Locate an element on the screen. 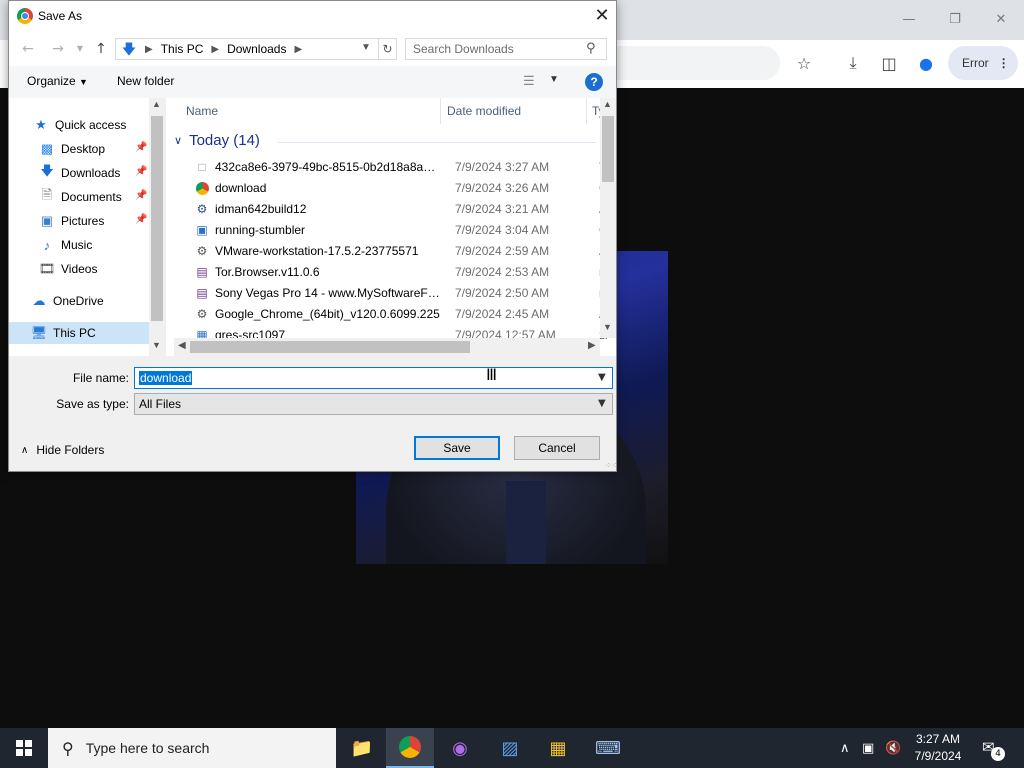  tor-browser-icon: ◉ is located at coordinates (460, 748).